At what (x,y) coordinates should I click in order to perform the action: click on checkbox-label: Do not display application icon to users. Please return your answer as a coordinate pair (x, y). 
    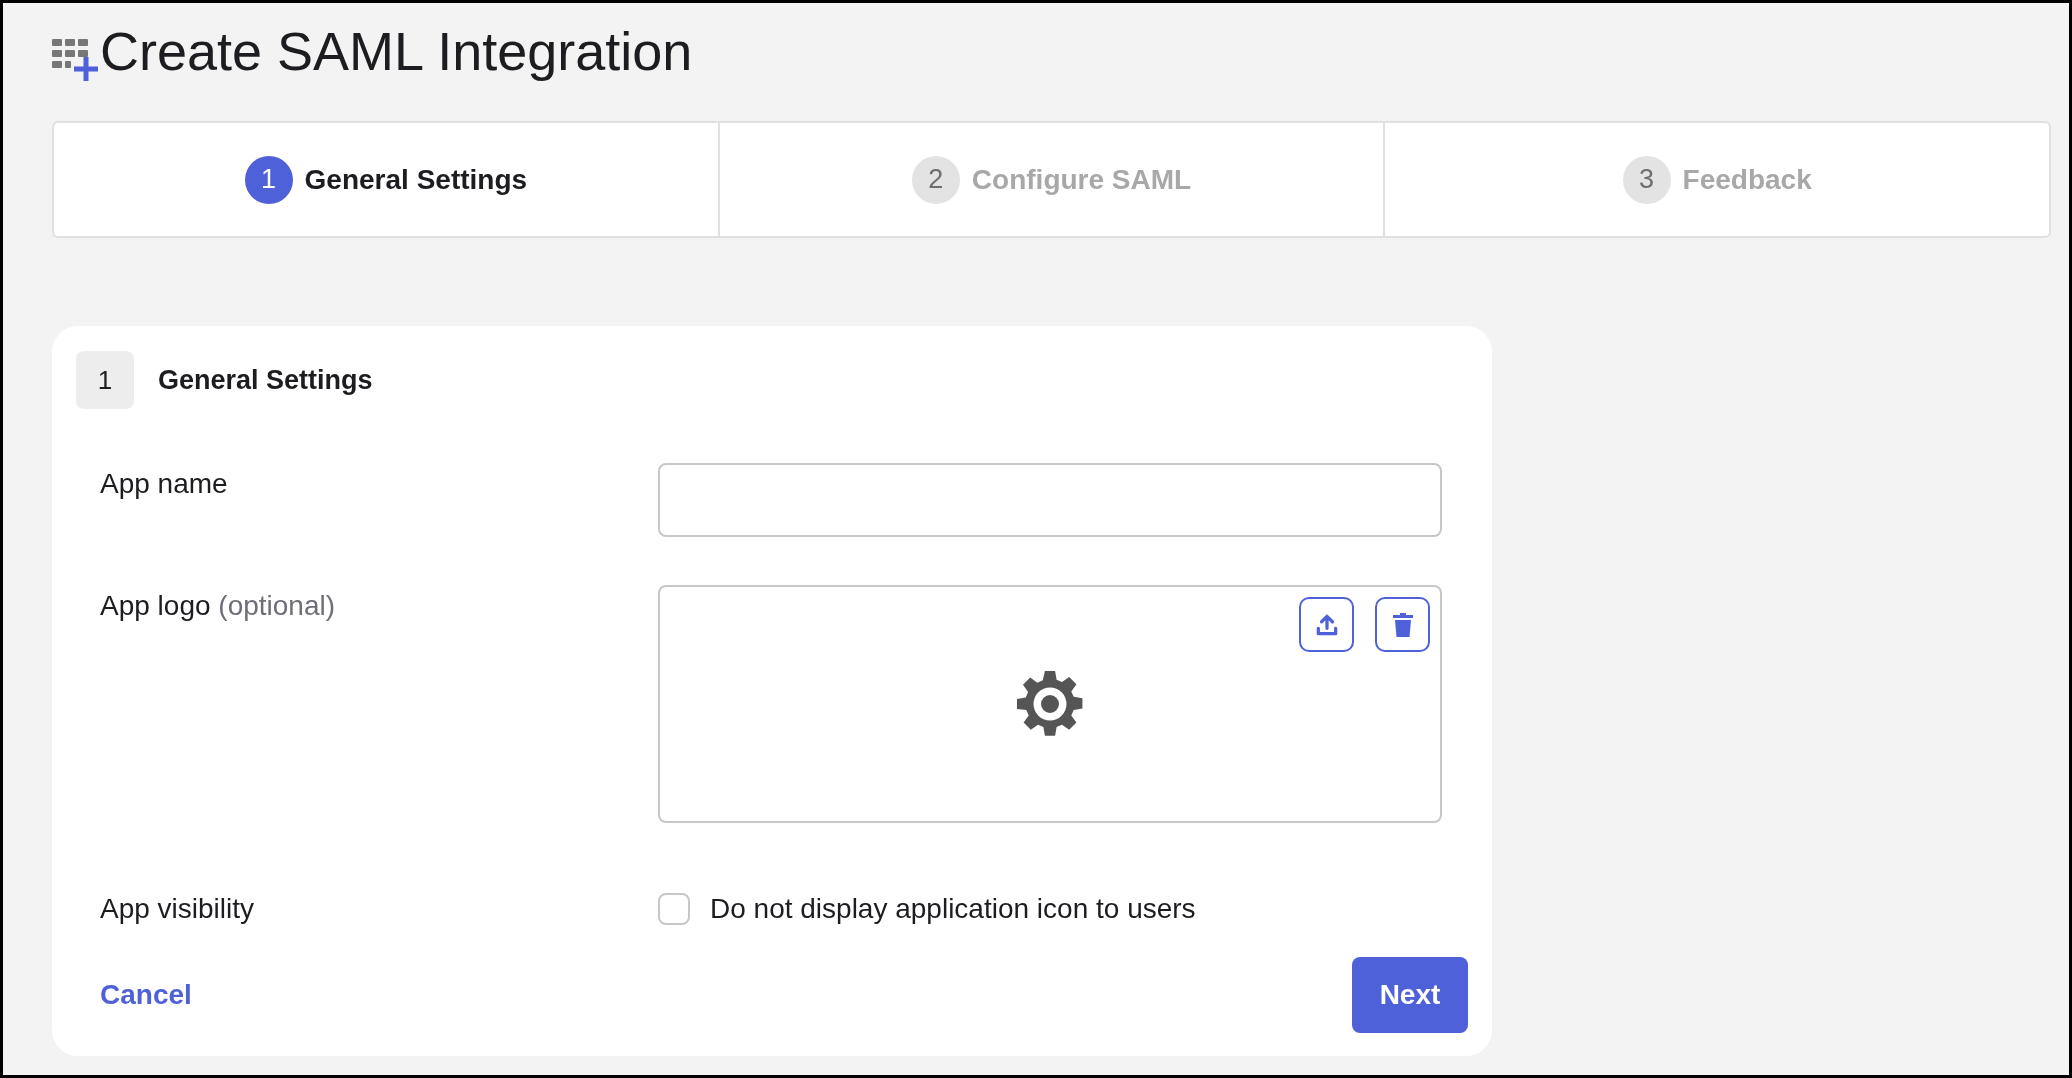
    Looking at the image, I should click on (953, 909).